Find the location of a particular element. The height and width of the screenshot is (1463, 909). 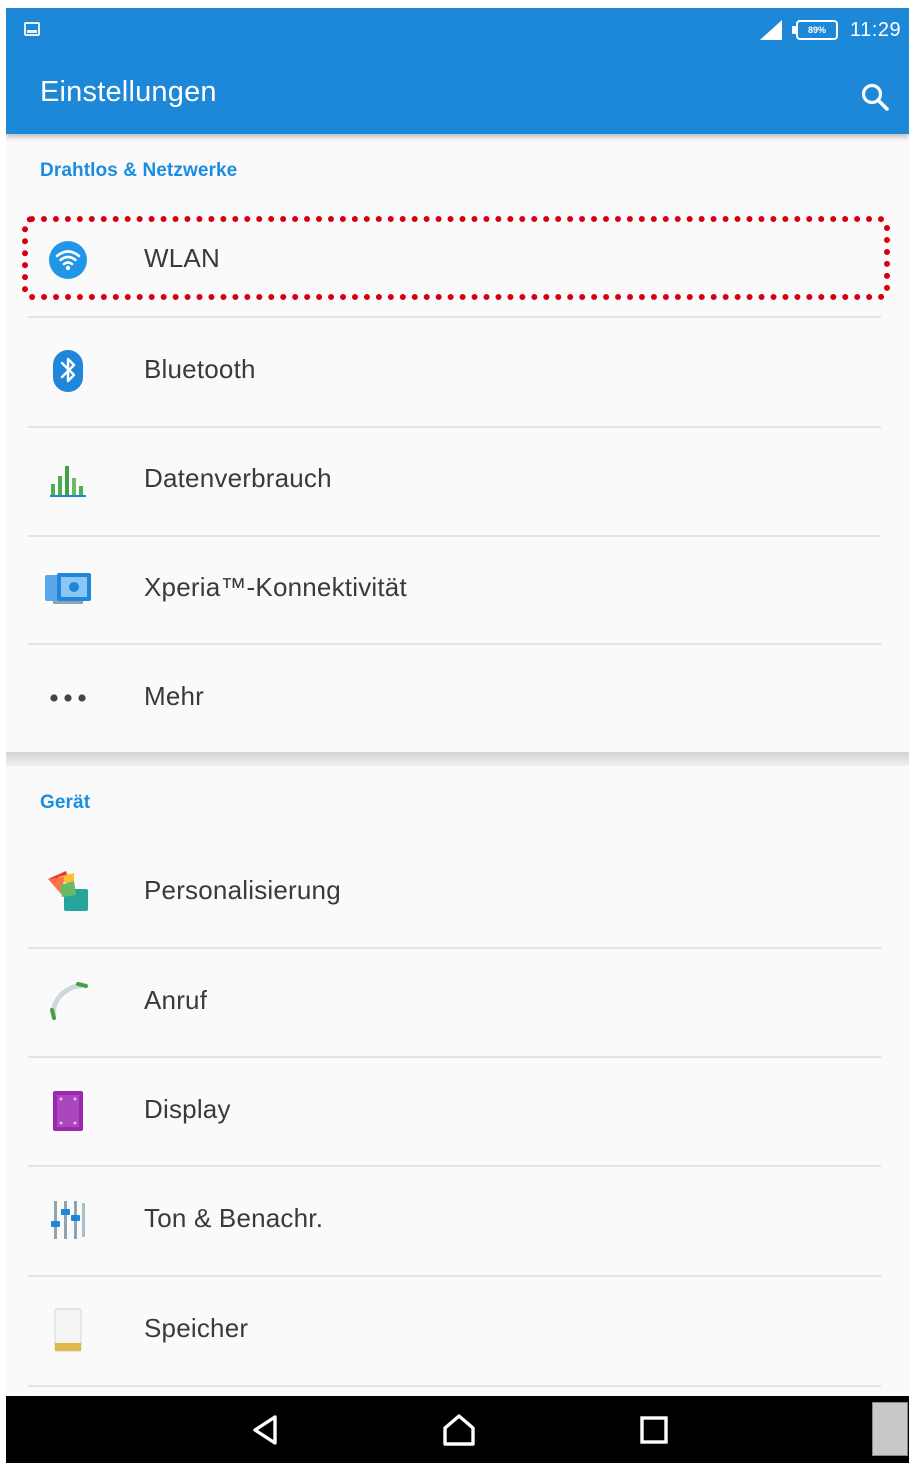

section-header-device: Gerät is located at coordinates (65, 802).